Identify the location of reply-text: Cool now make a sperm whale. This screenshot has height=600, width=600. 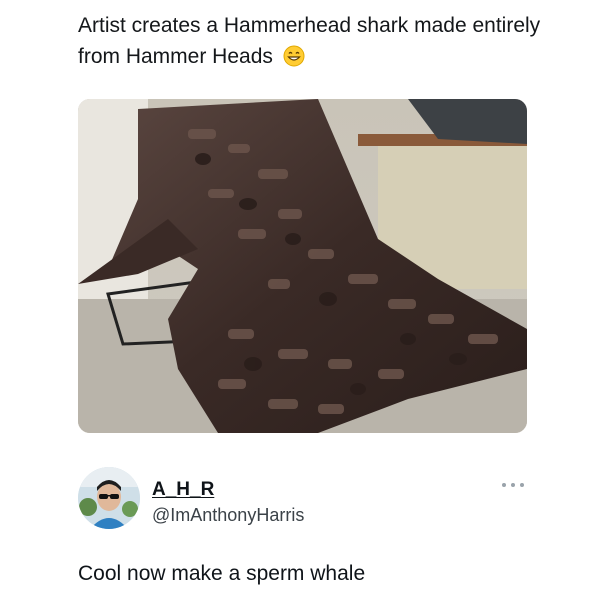
(222, 573).